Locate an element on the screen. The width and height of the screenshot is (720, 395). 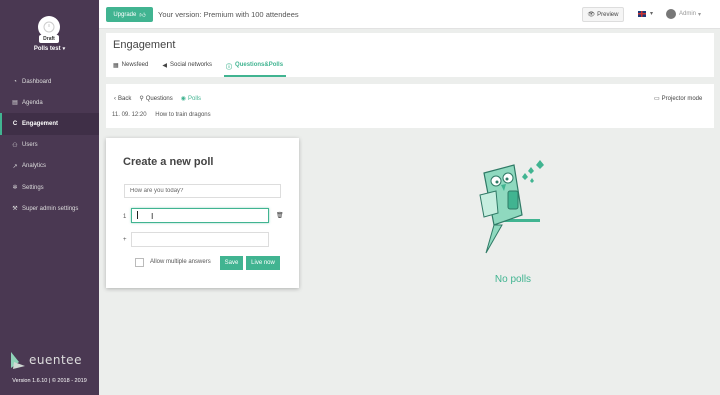
version-info: Version 1.6.10 | © 2018 - 2019 is located at coordinates (49, 381).